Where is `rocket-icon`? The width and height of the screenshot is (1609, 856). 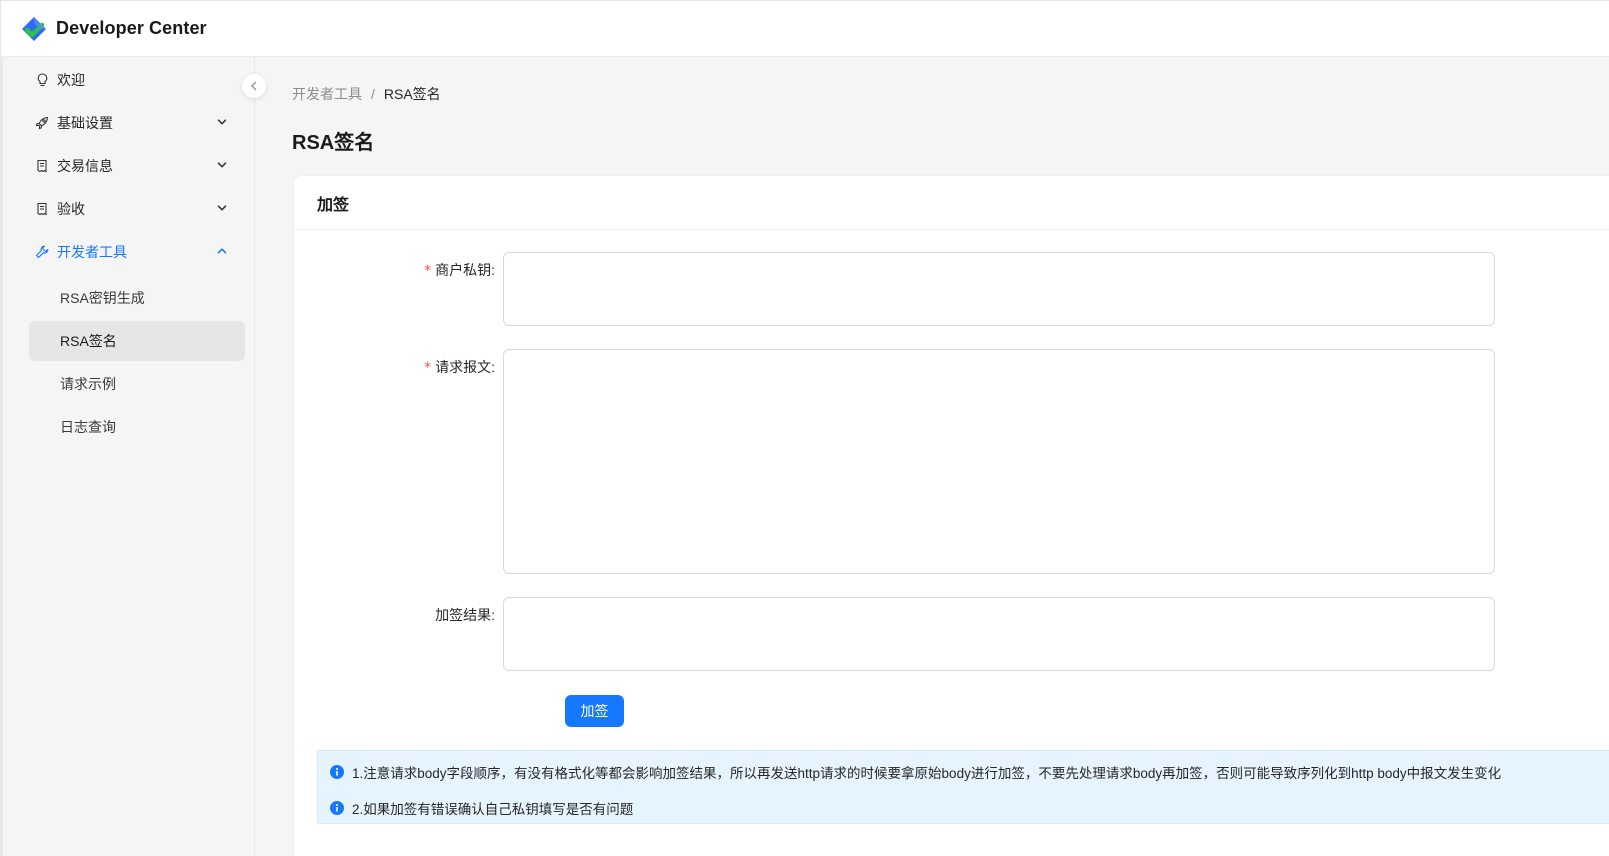 rocket-icon is located at coordinates (42, 123).